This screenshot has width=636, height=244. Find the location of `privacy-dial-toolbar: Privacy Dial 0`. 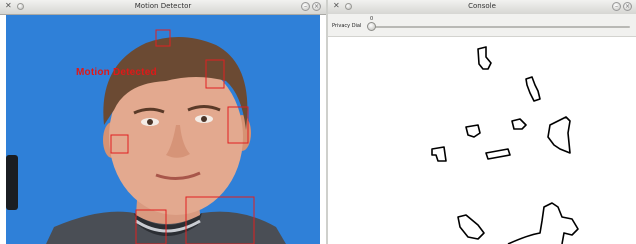

privacy-dial-toolbar: Privacy Dial 0 is located at coordinates (482, 25).